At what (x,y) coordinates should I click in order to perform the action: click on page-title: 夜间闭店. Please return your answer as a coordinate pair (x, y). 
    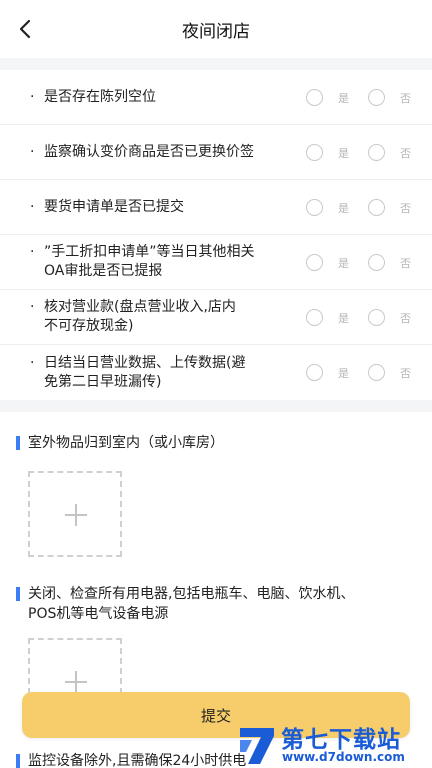
    Looking at the image, I should click on (216, 31).